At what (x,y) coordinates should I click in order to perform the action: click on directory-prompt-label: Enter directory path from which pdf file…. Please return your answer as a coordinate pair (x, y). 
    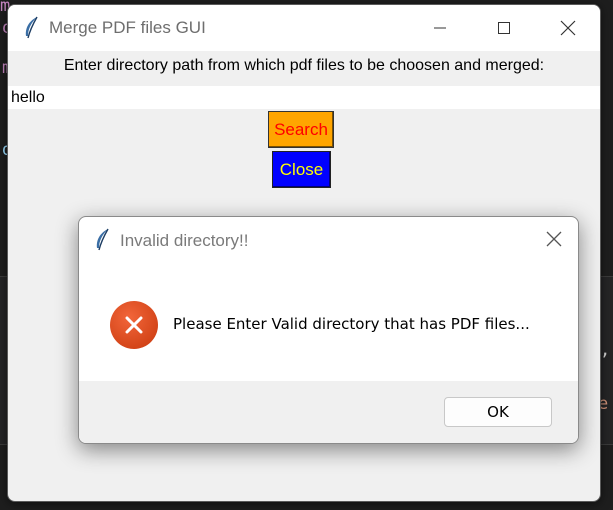
    Looking at the image, I should click on (304, 65).